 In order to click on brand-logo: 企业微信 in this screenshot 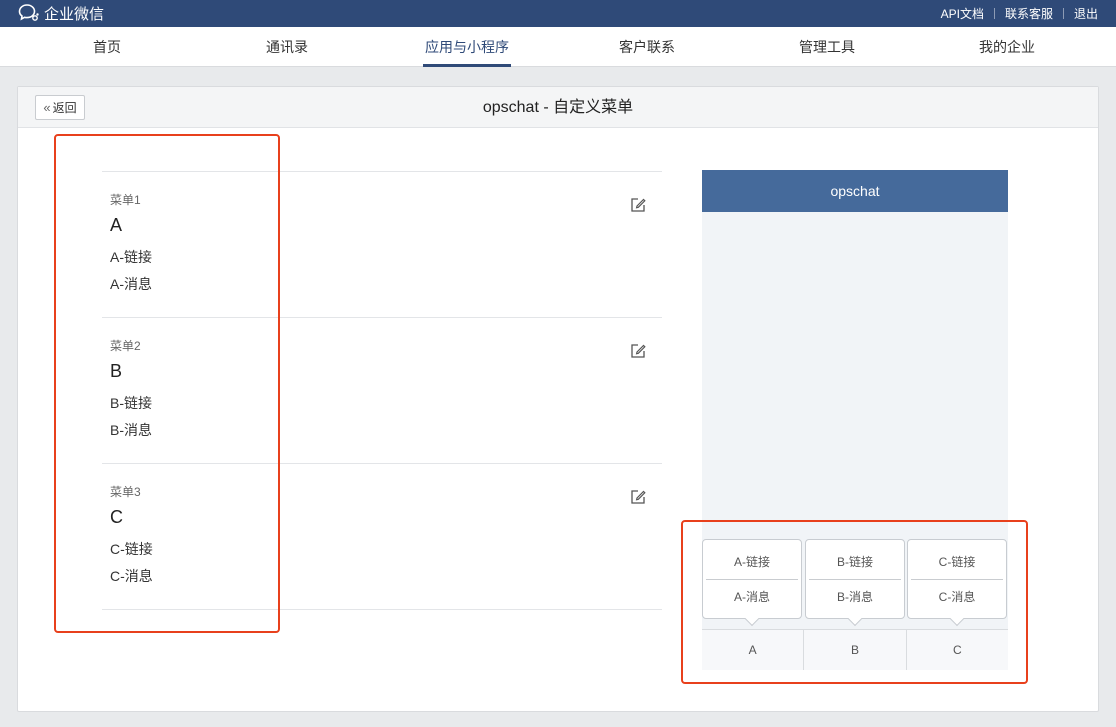, I will do `click(61, 13)`.